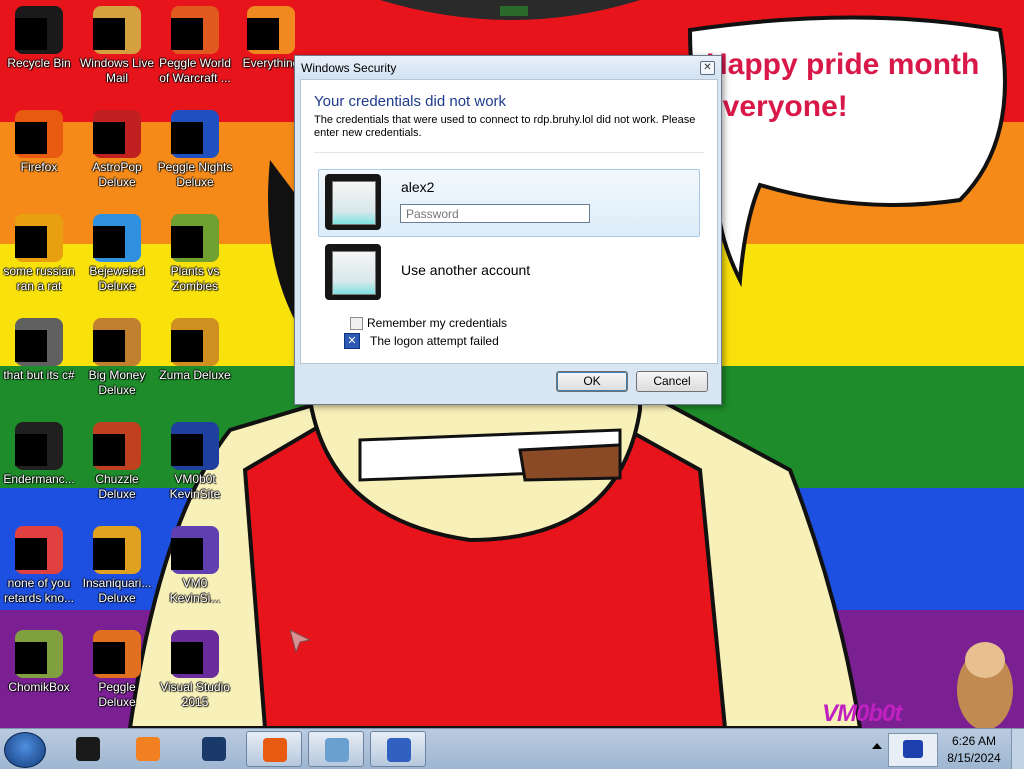  I want to click on desktop-icon-label: some russian ran a rat, so click(39, 278).